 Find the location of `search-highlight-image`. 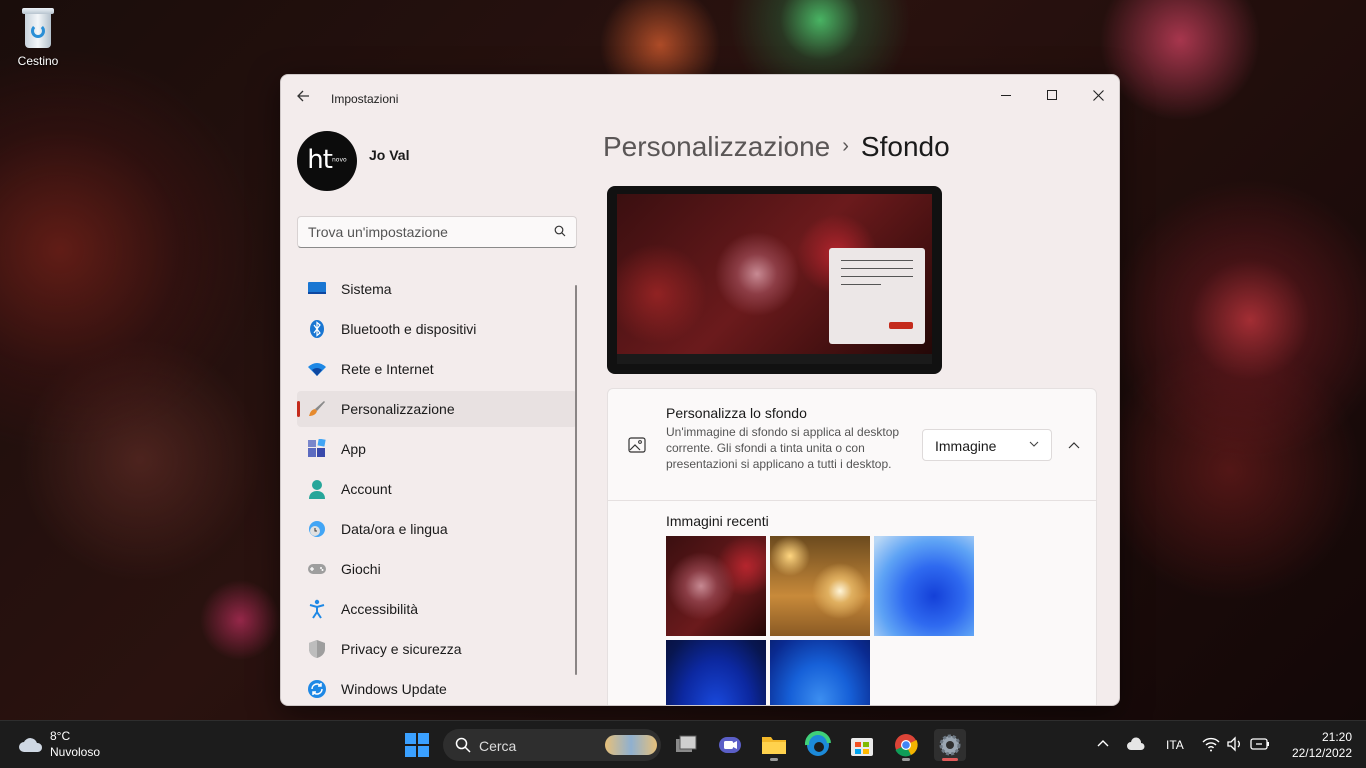

search-highlight-image is located at coordinates (631, 745).